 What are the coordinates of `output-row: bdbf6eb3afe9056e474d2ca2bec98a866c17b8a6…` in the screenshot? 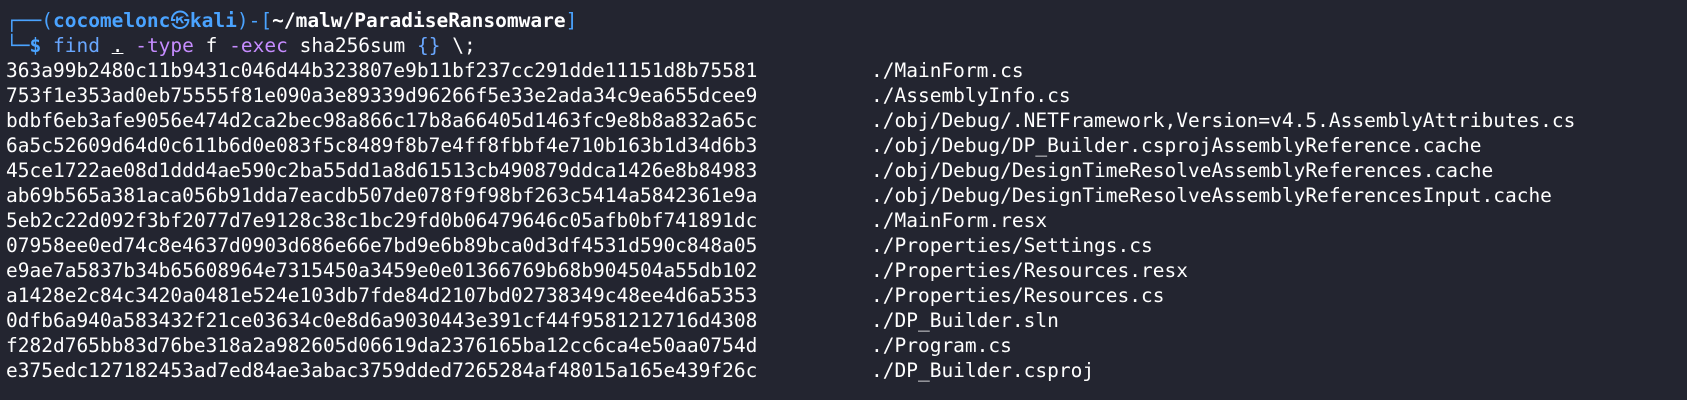 It's located at (846, 120).